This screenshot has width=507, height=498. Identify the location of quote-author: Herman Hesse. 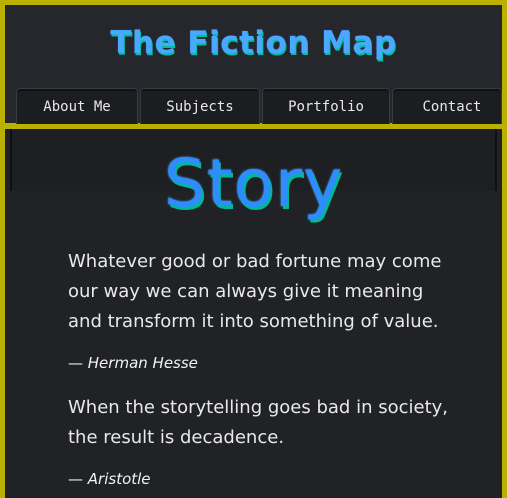
(142, 363).